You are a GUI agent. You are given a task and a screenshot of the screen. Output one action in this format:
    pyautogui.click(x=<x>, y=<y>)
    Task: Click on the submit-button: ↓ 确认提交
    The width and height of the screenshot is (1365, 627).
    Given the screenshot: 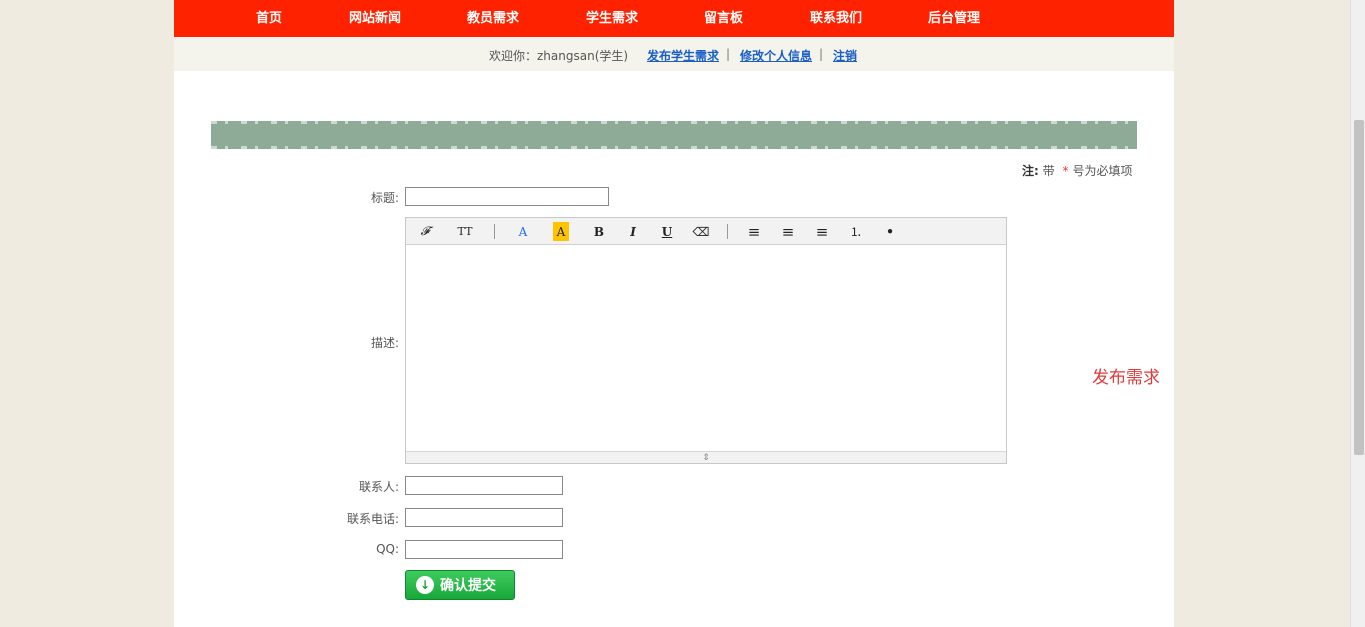 What is the action you would take?
    pyautogui.click(x=460, y=585)
    